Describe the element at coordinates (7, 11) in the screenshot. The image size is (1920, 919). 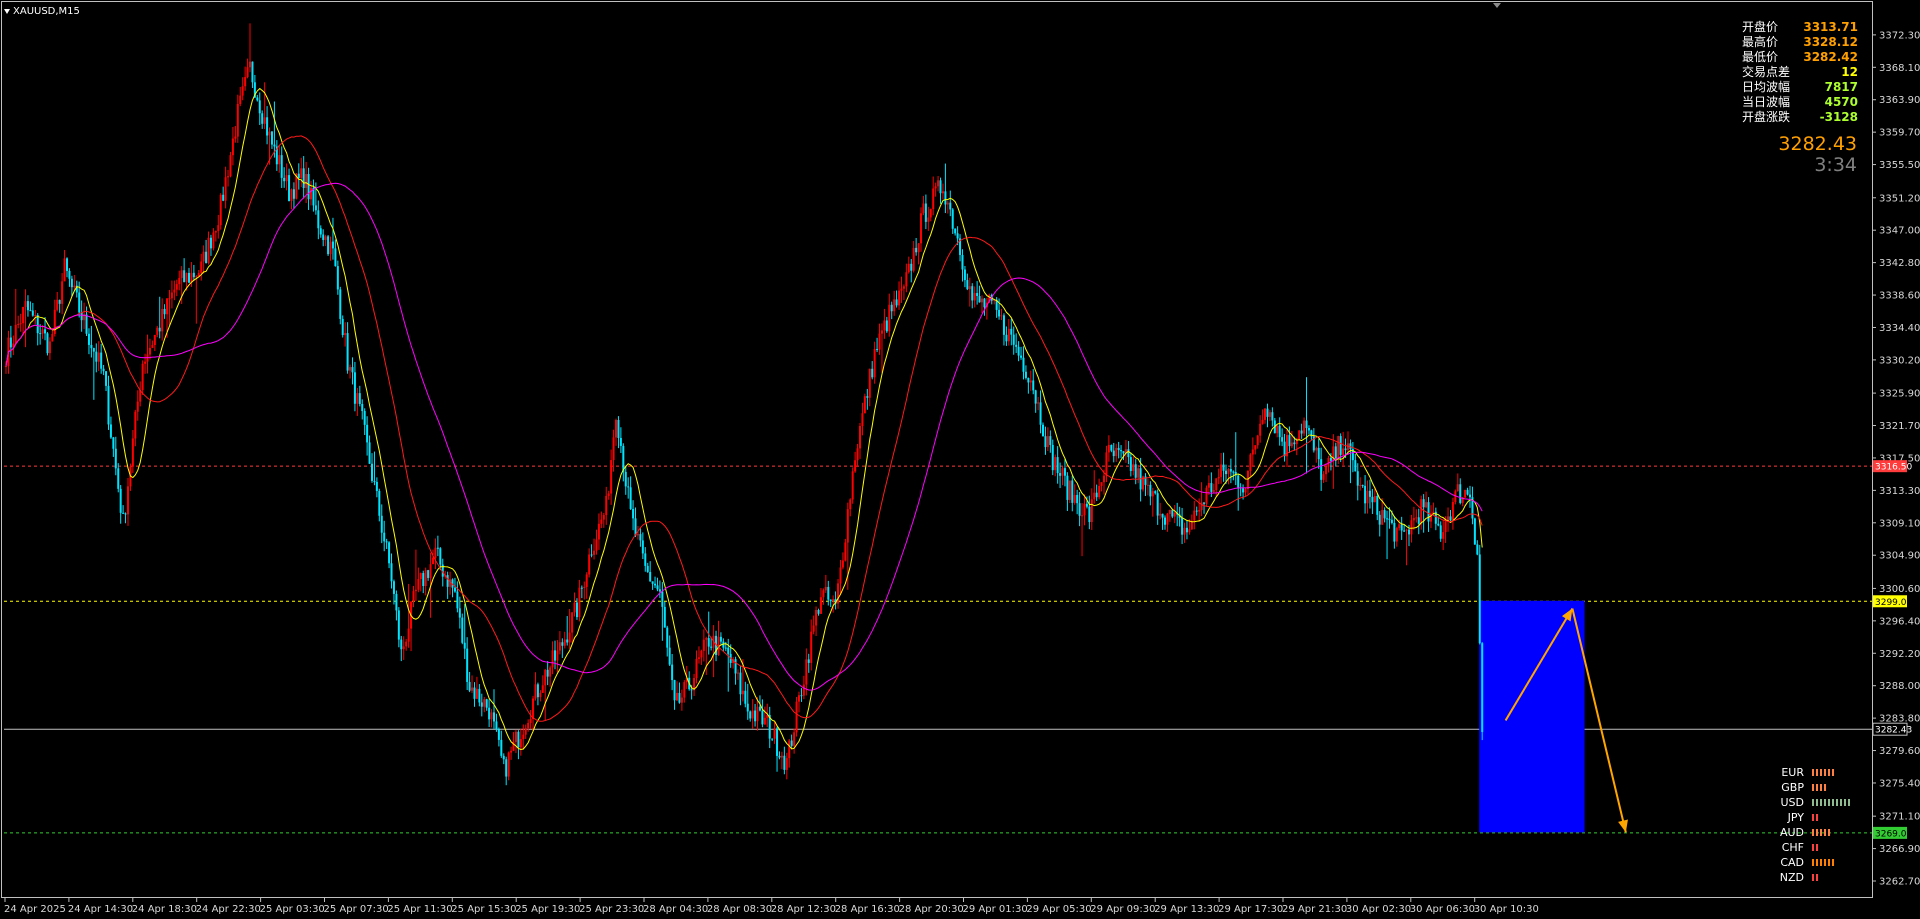
I see `symbol-menu-icon` at that location.